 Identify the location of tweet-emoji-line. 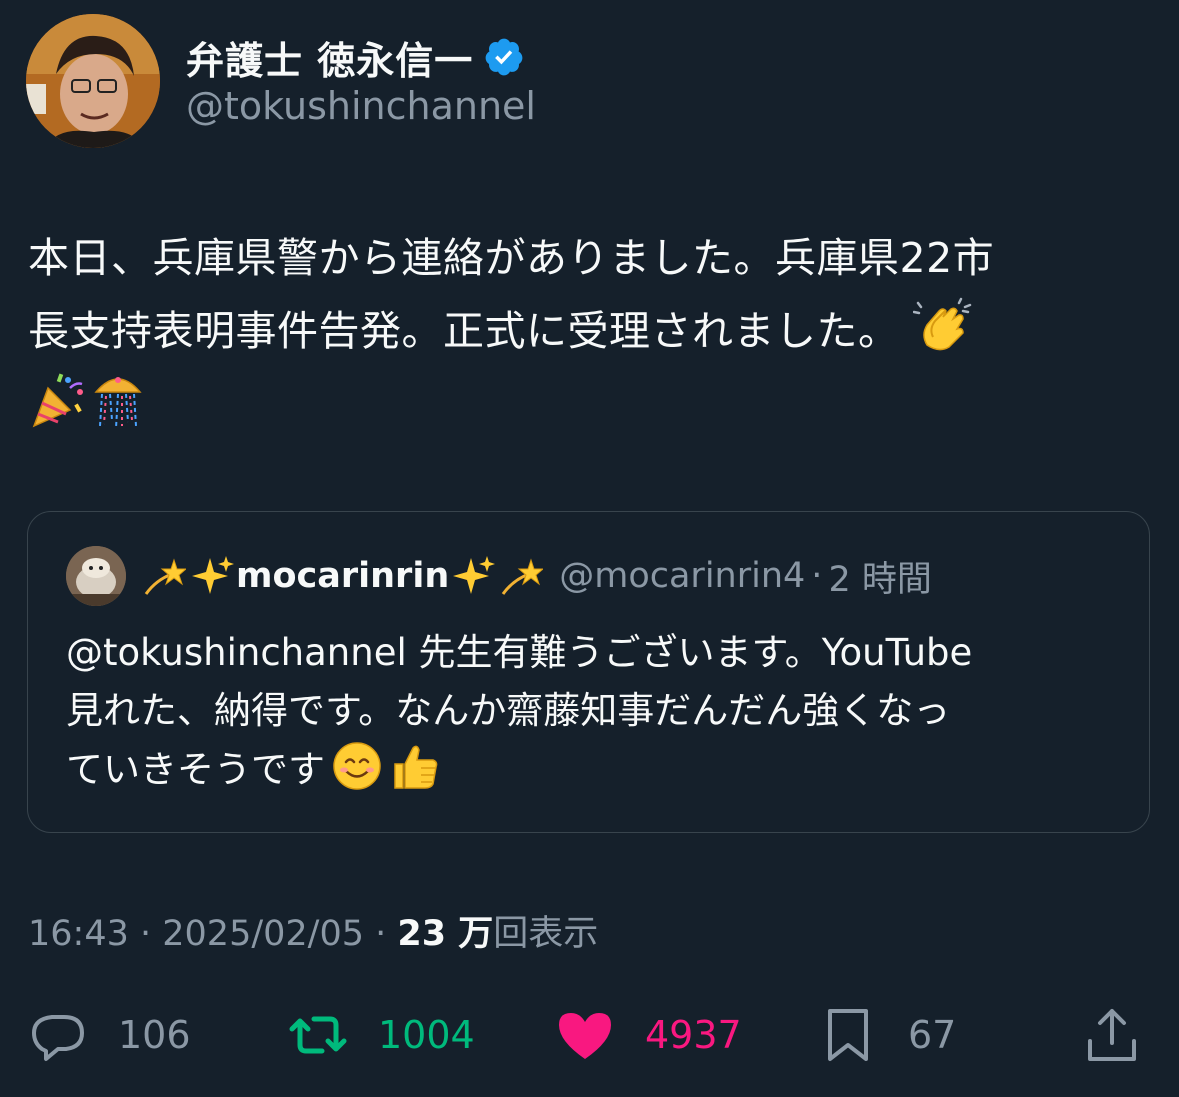
(590, 404).